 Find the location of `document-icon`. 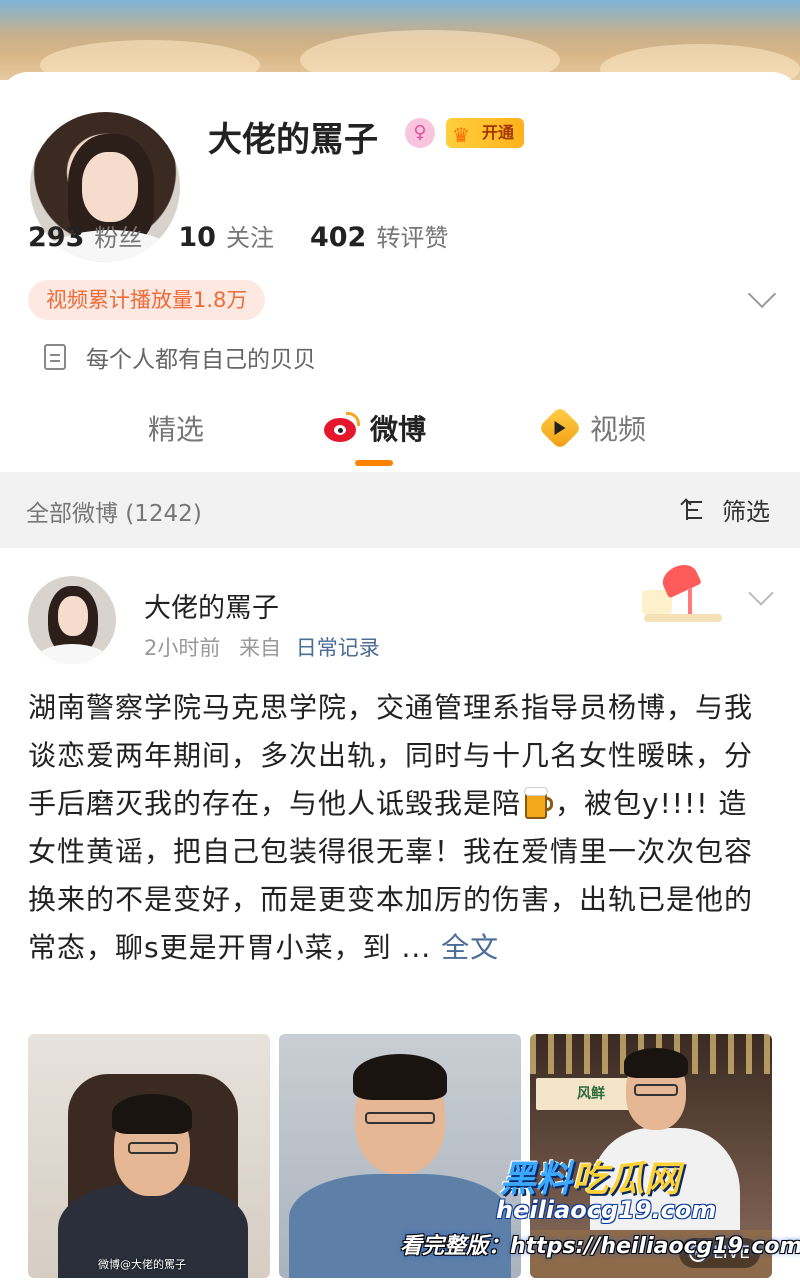

document-icon is located at coordinates (55, 357).